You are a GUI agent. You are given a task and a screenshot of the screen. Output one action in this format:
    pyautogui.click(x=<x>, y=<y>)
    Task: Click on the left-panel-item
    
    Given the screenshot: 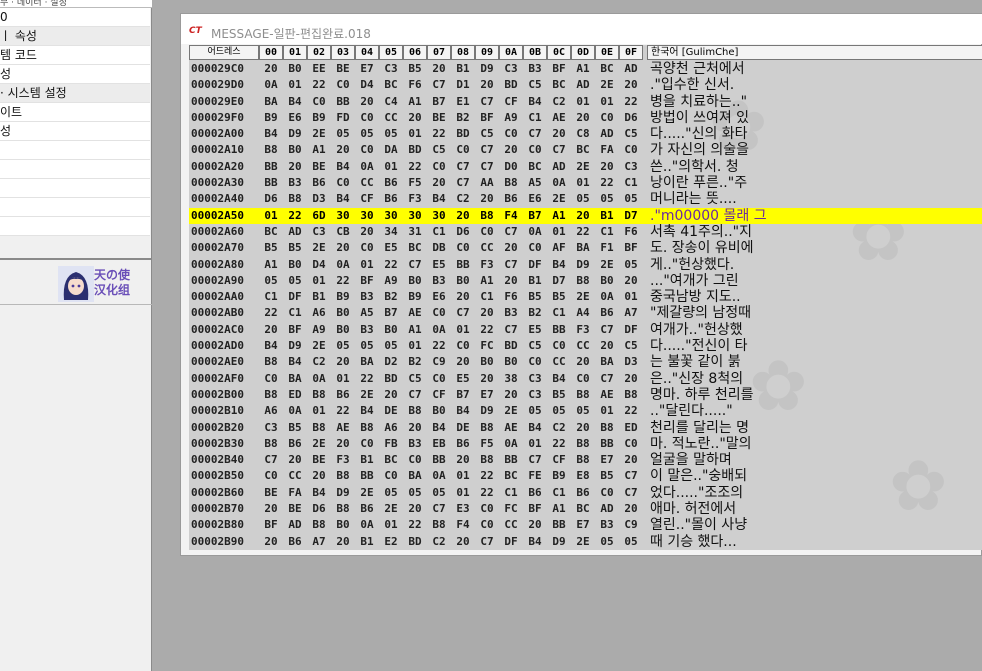 What is the action you would take?
    pyautogui.click(x=75, y=169)
    